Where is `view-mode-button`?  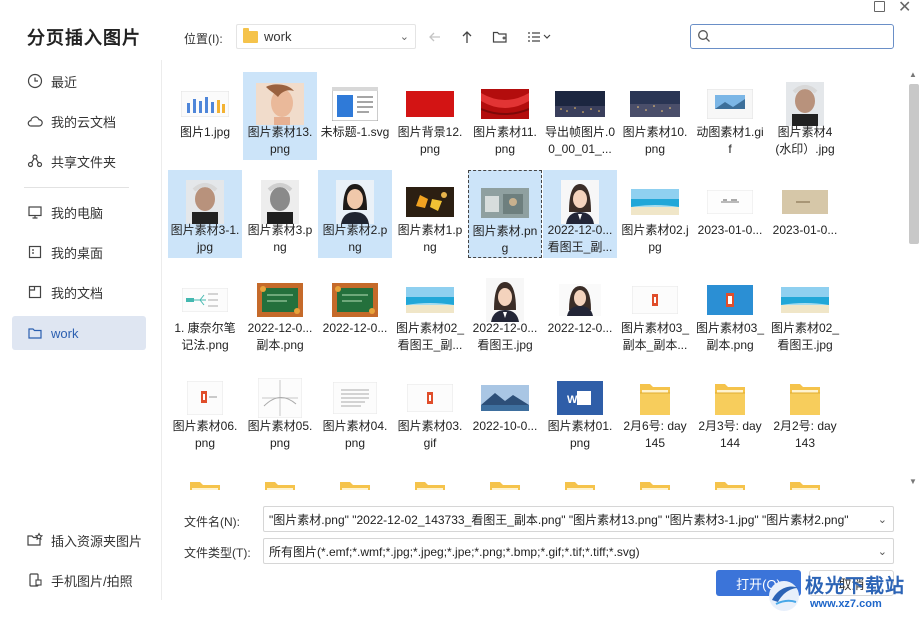
view-mode-button is located at coordinates (539, 37).